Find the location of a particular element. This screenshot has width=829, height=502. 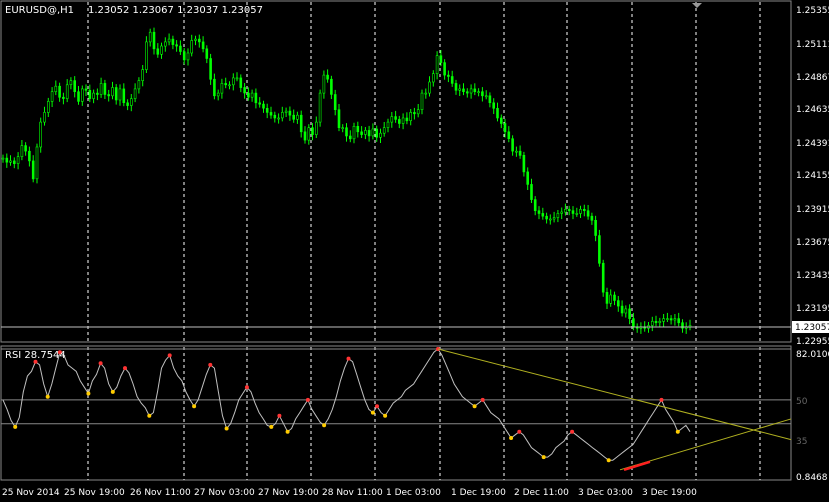

time-tick: 1 Dec 03:00 is located at coordinates (413, 493).